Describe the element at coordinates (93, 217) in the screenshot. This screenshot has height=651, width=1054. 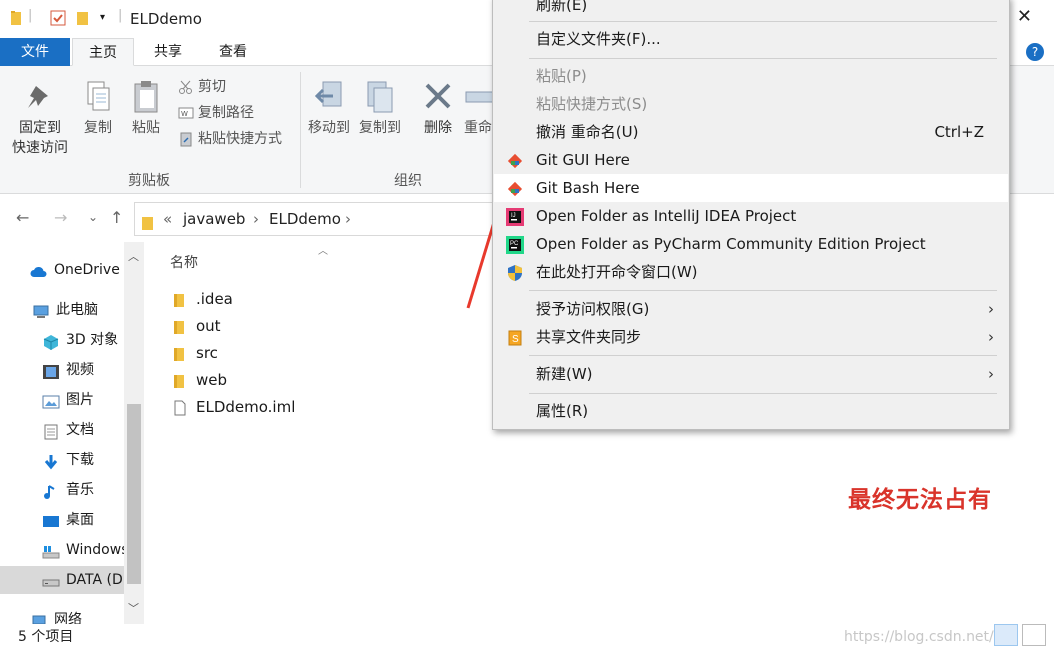
I see `recent-chevron-icon: ⌄` at that location.